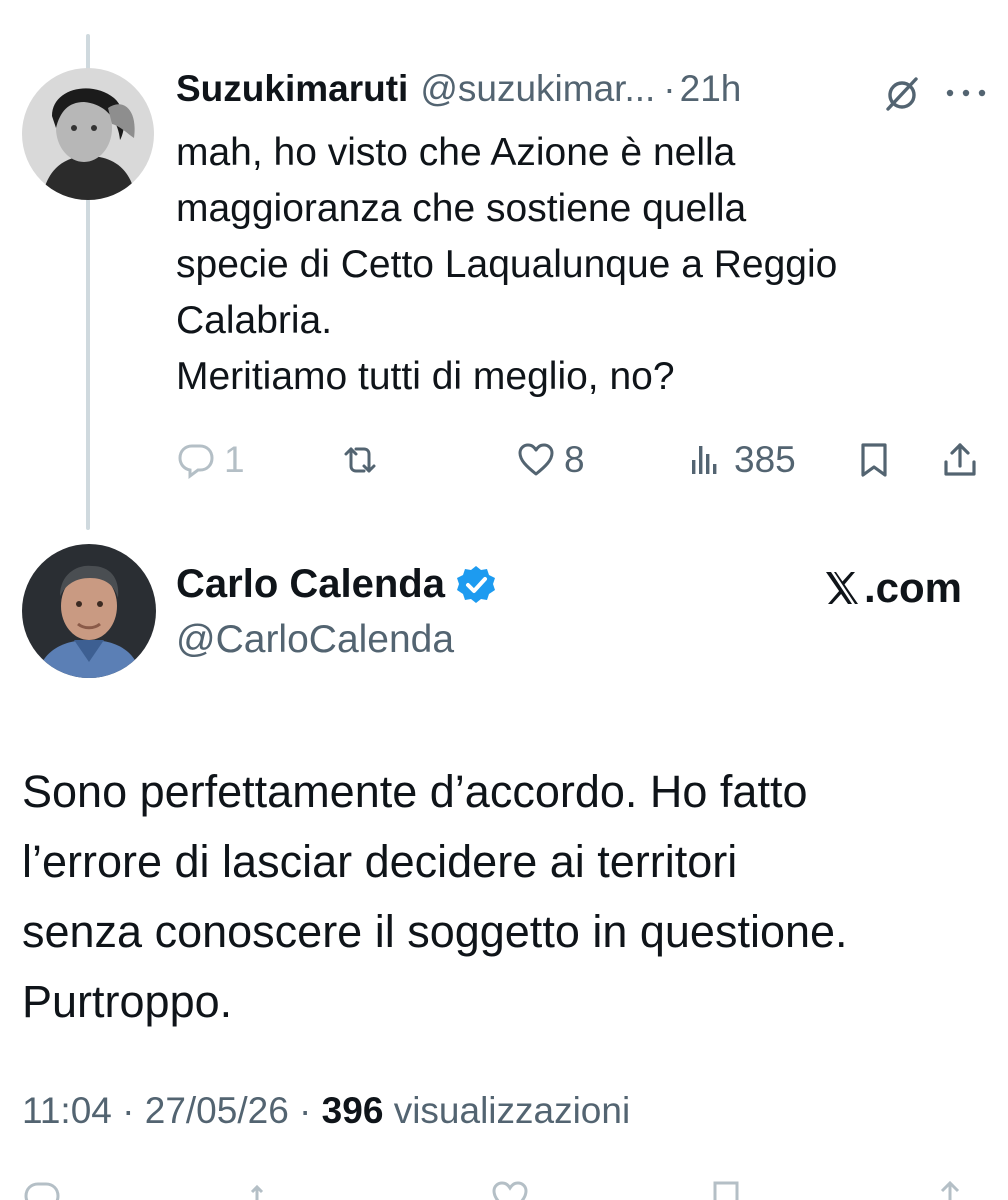 This screenshot has height=1200, width=1008. I want to click on x-logo-icon, so click(842, 588).